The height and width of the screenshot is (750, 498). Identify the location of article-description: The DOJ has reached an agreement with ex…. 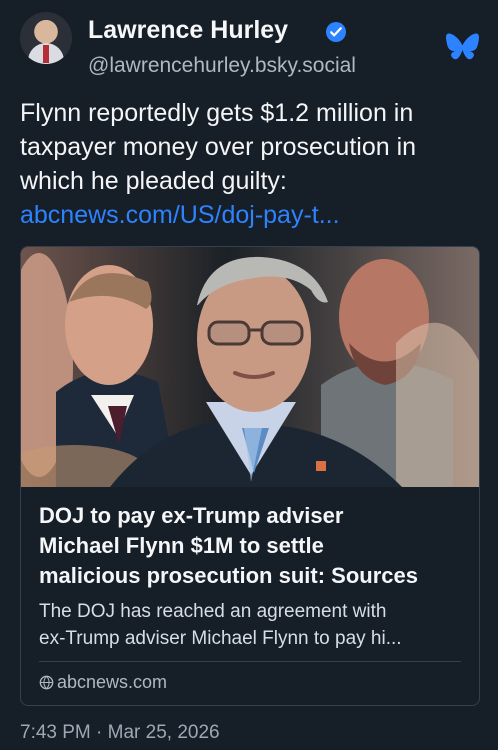
(251, 625).